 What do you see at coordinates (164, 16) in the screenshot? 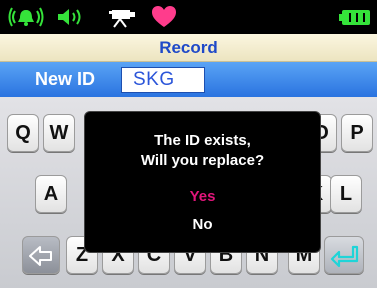
I see `heart-icon` at bounding box center [164, 16].